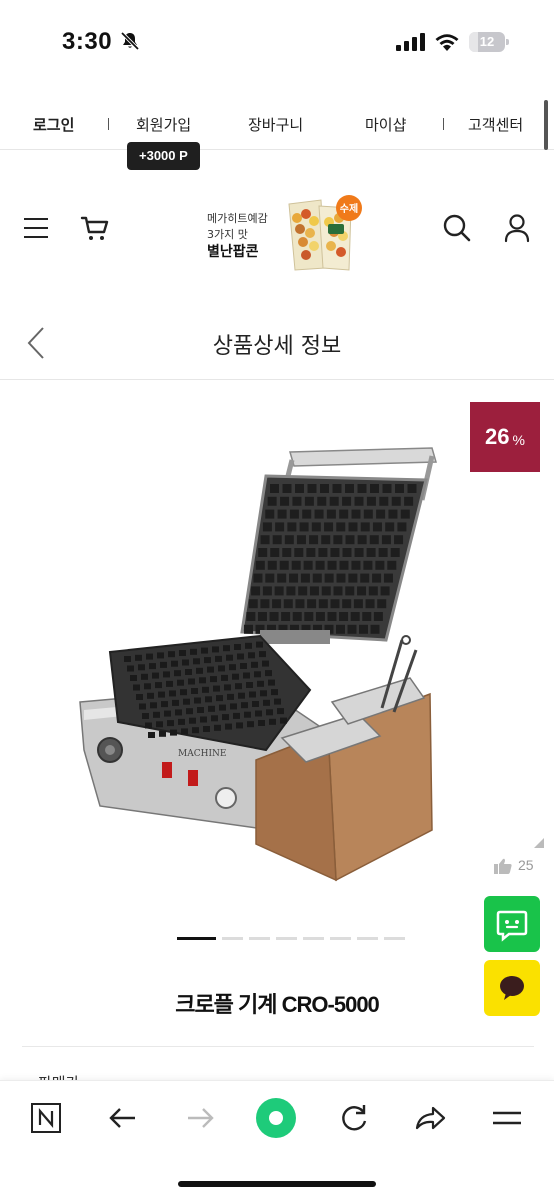 Image resolution: width=554 pixels, height=1200 pixels. I want to click on section-divider, so click(278, 1046).